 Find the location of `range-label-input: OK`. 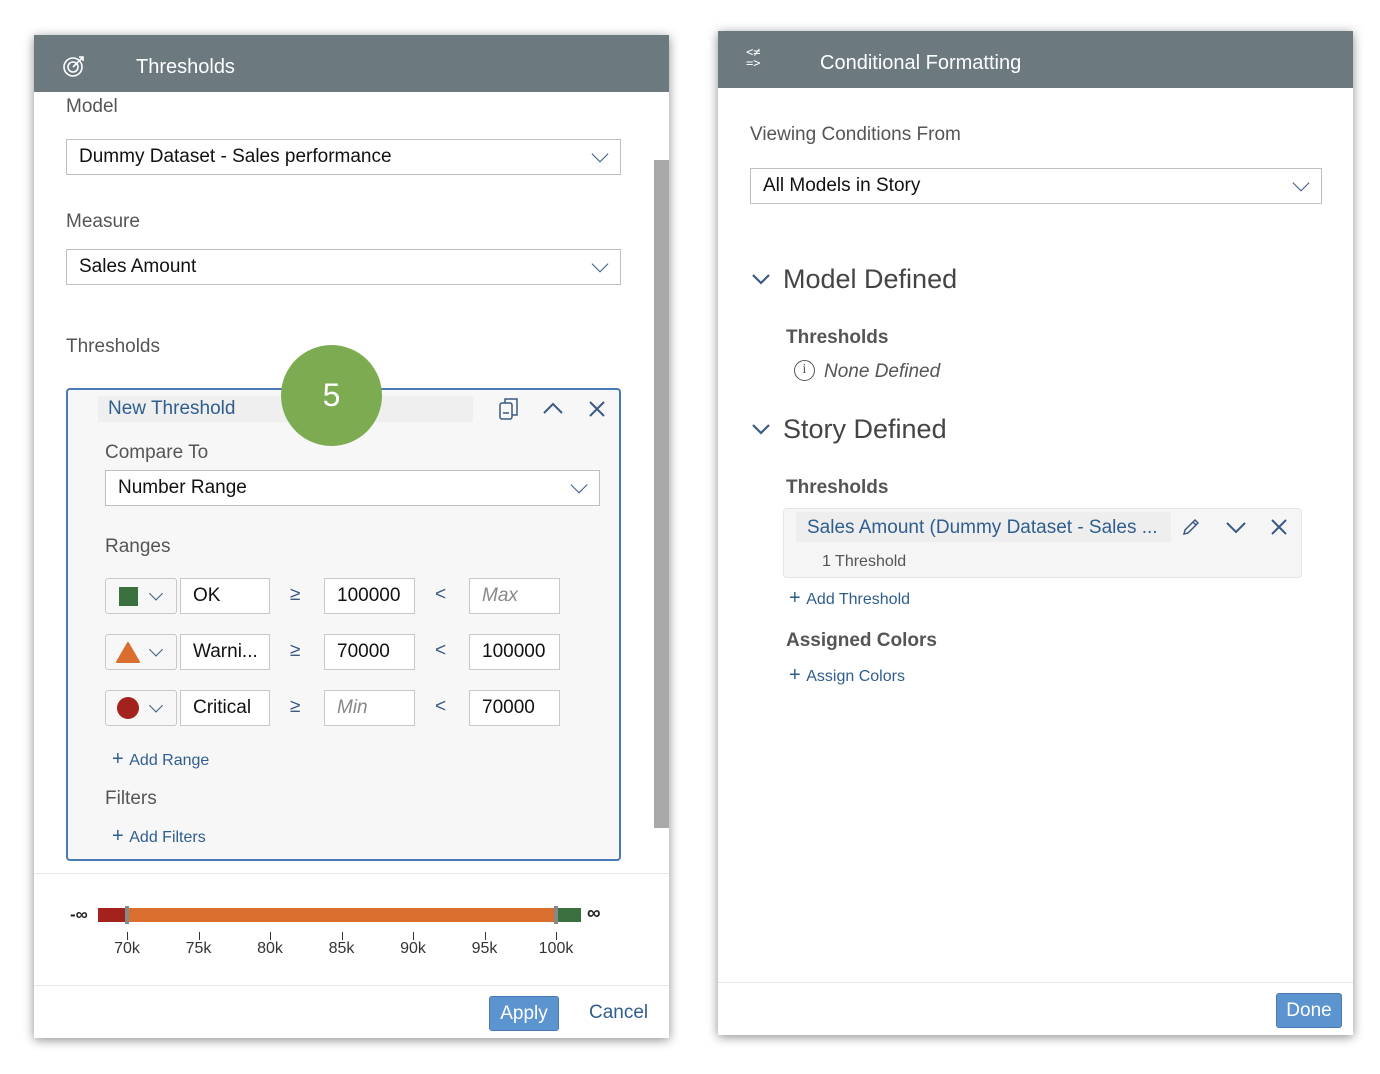

range-label-input: OK is located at coordinates (225, 596).